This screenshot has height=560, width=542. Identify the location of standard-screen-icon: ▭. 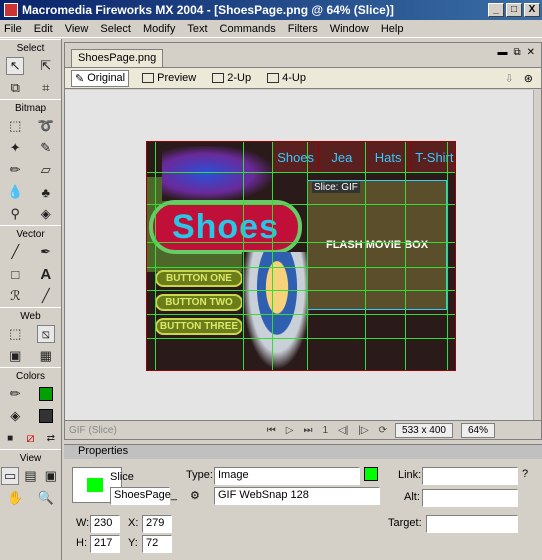
(10, 476).